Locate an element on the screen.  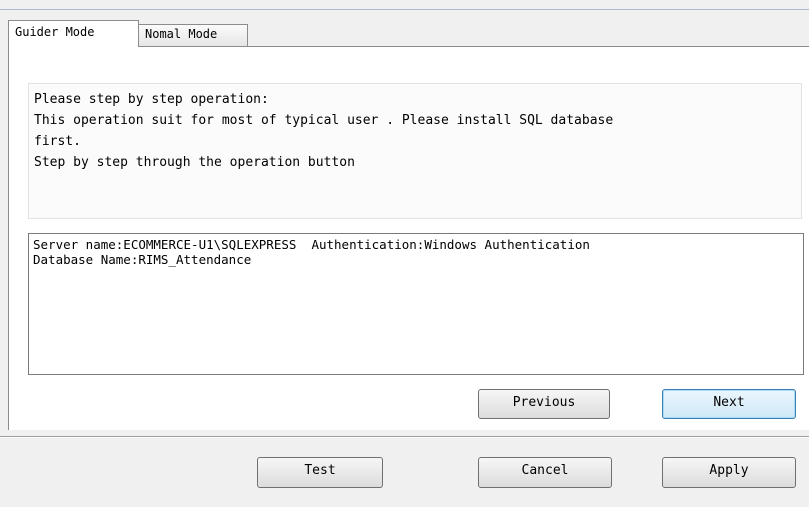
next-button: Next is located at coordinates (729, 404).